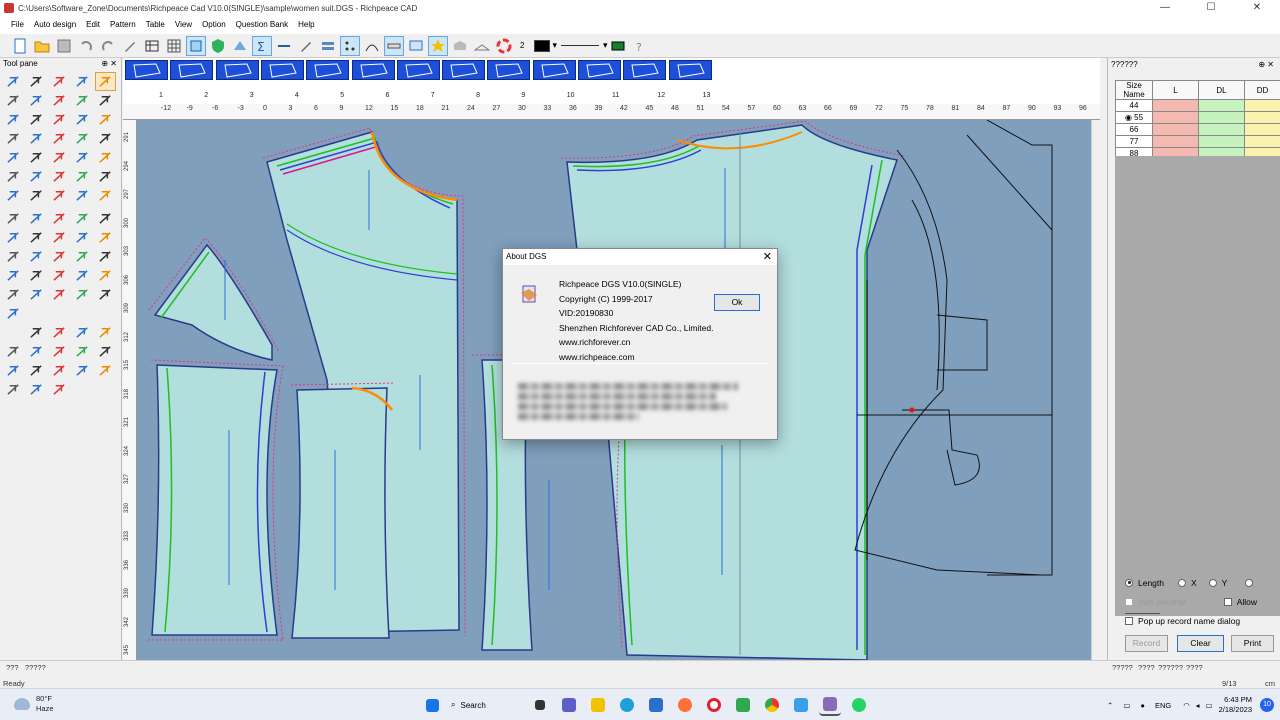  What do you see at coordinates (1170, 667) in the screenshot?
I see `pane-tab: ??????` at bounding box center [1170, 667].